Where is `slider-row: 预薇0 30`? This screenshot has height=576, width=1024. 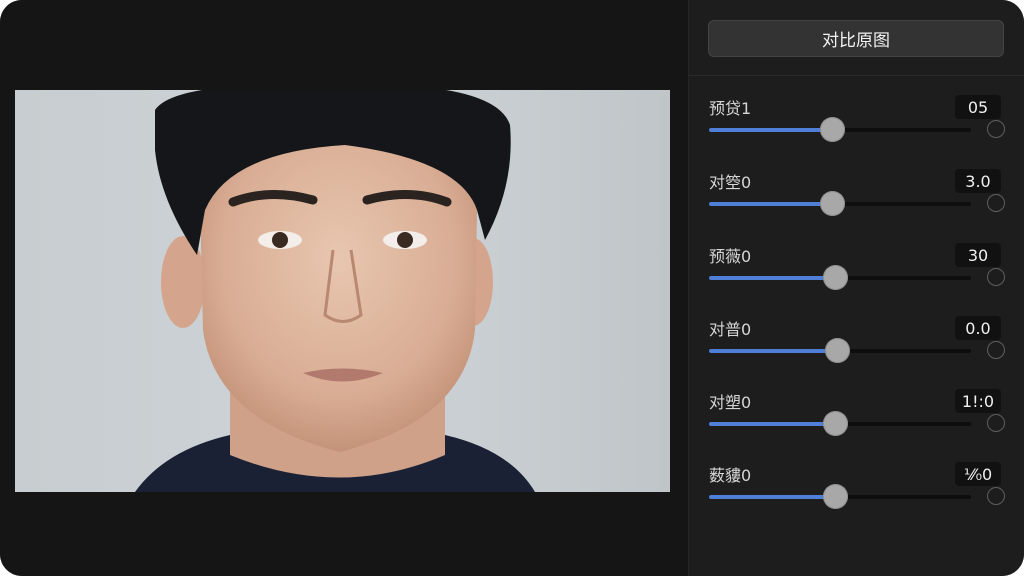 slider-row: 预薇0 30 is located at coordinates (857, 274).